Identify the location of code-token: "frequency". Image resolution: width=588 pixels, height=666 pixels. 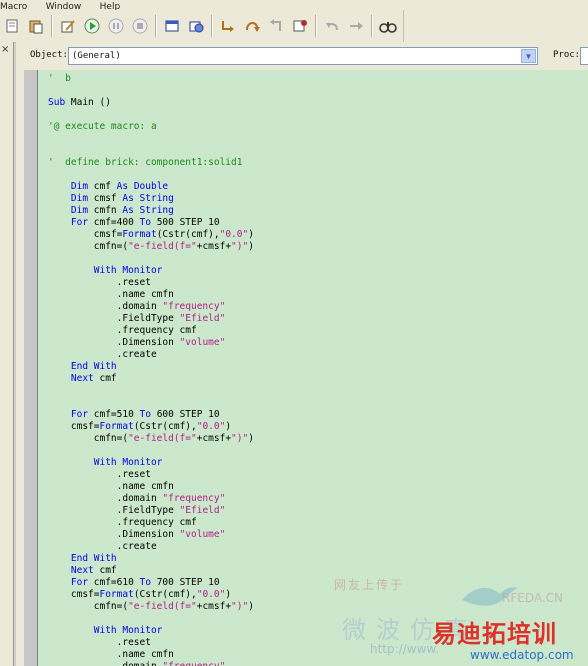
(194, 498).